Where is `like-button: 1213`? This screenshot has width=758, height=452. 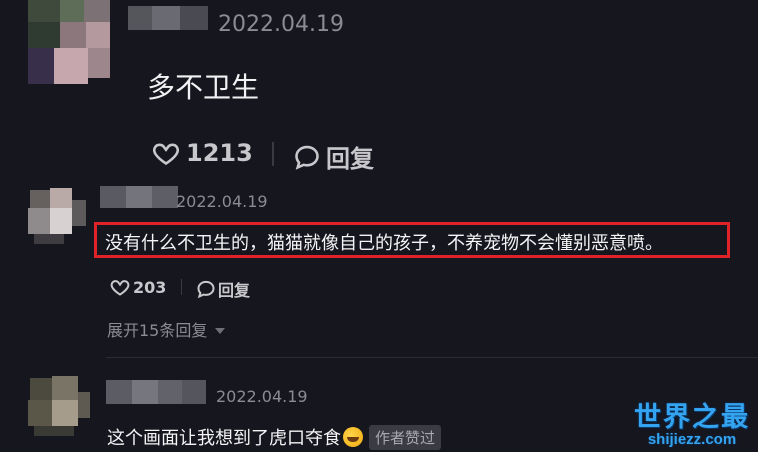
like-button: 1213 is located at coordinates (202, 153).